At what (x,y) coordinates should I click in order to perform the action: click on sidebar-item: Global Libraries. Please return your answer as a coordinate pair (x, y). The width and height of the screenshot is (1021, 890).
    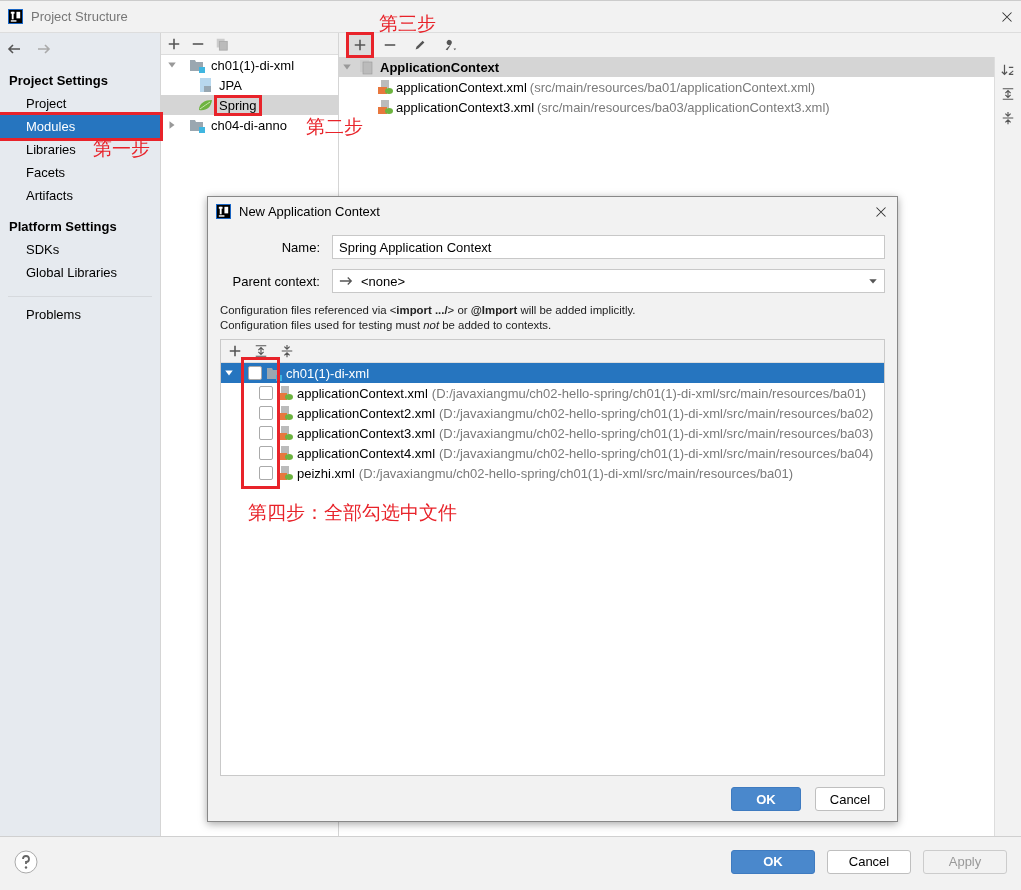
    Looking at the image, I should click on (72, 272).